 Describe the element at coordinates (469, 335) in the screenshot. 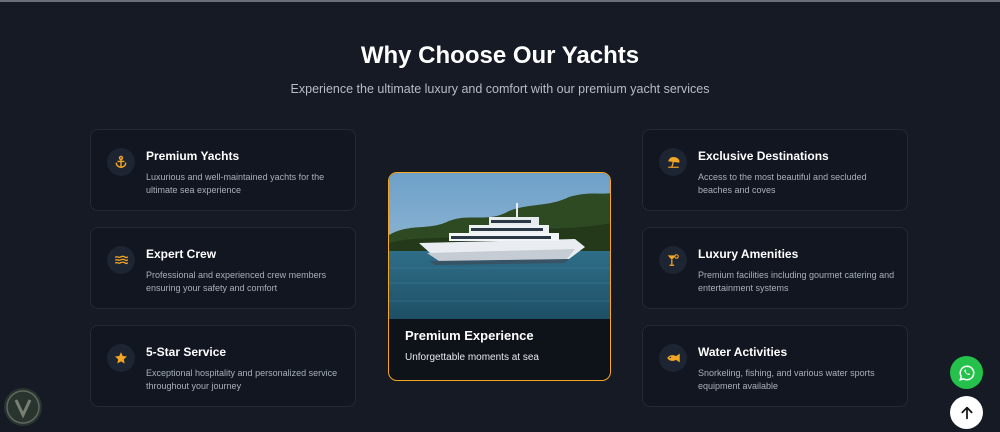

I see `highlight-title: Premium Experience` at that location.